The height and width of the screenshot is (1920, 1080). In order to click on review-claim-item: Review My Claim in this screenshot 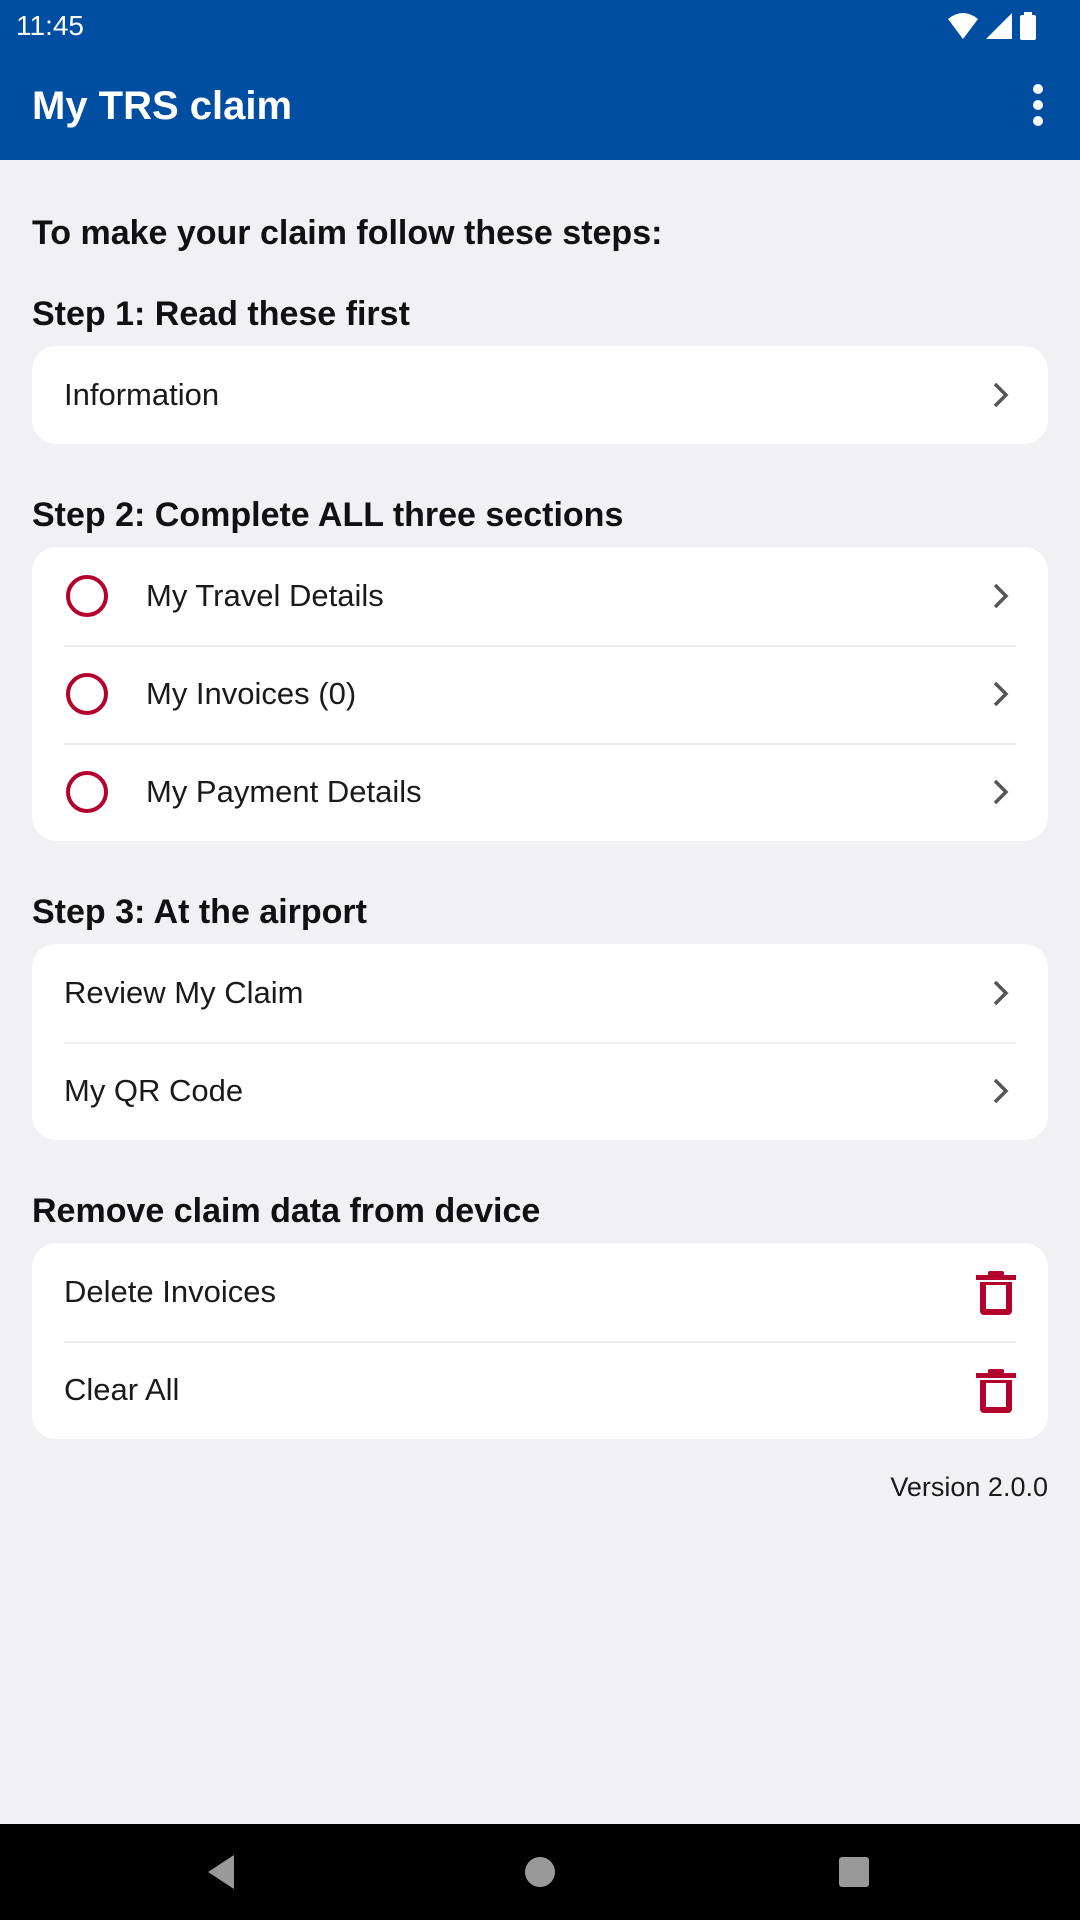, I will do `click(540, 993)`.